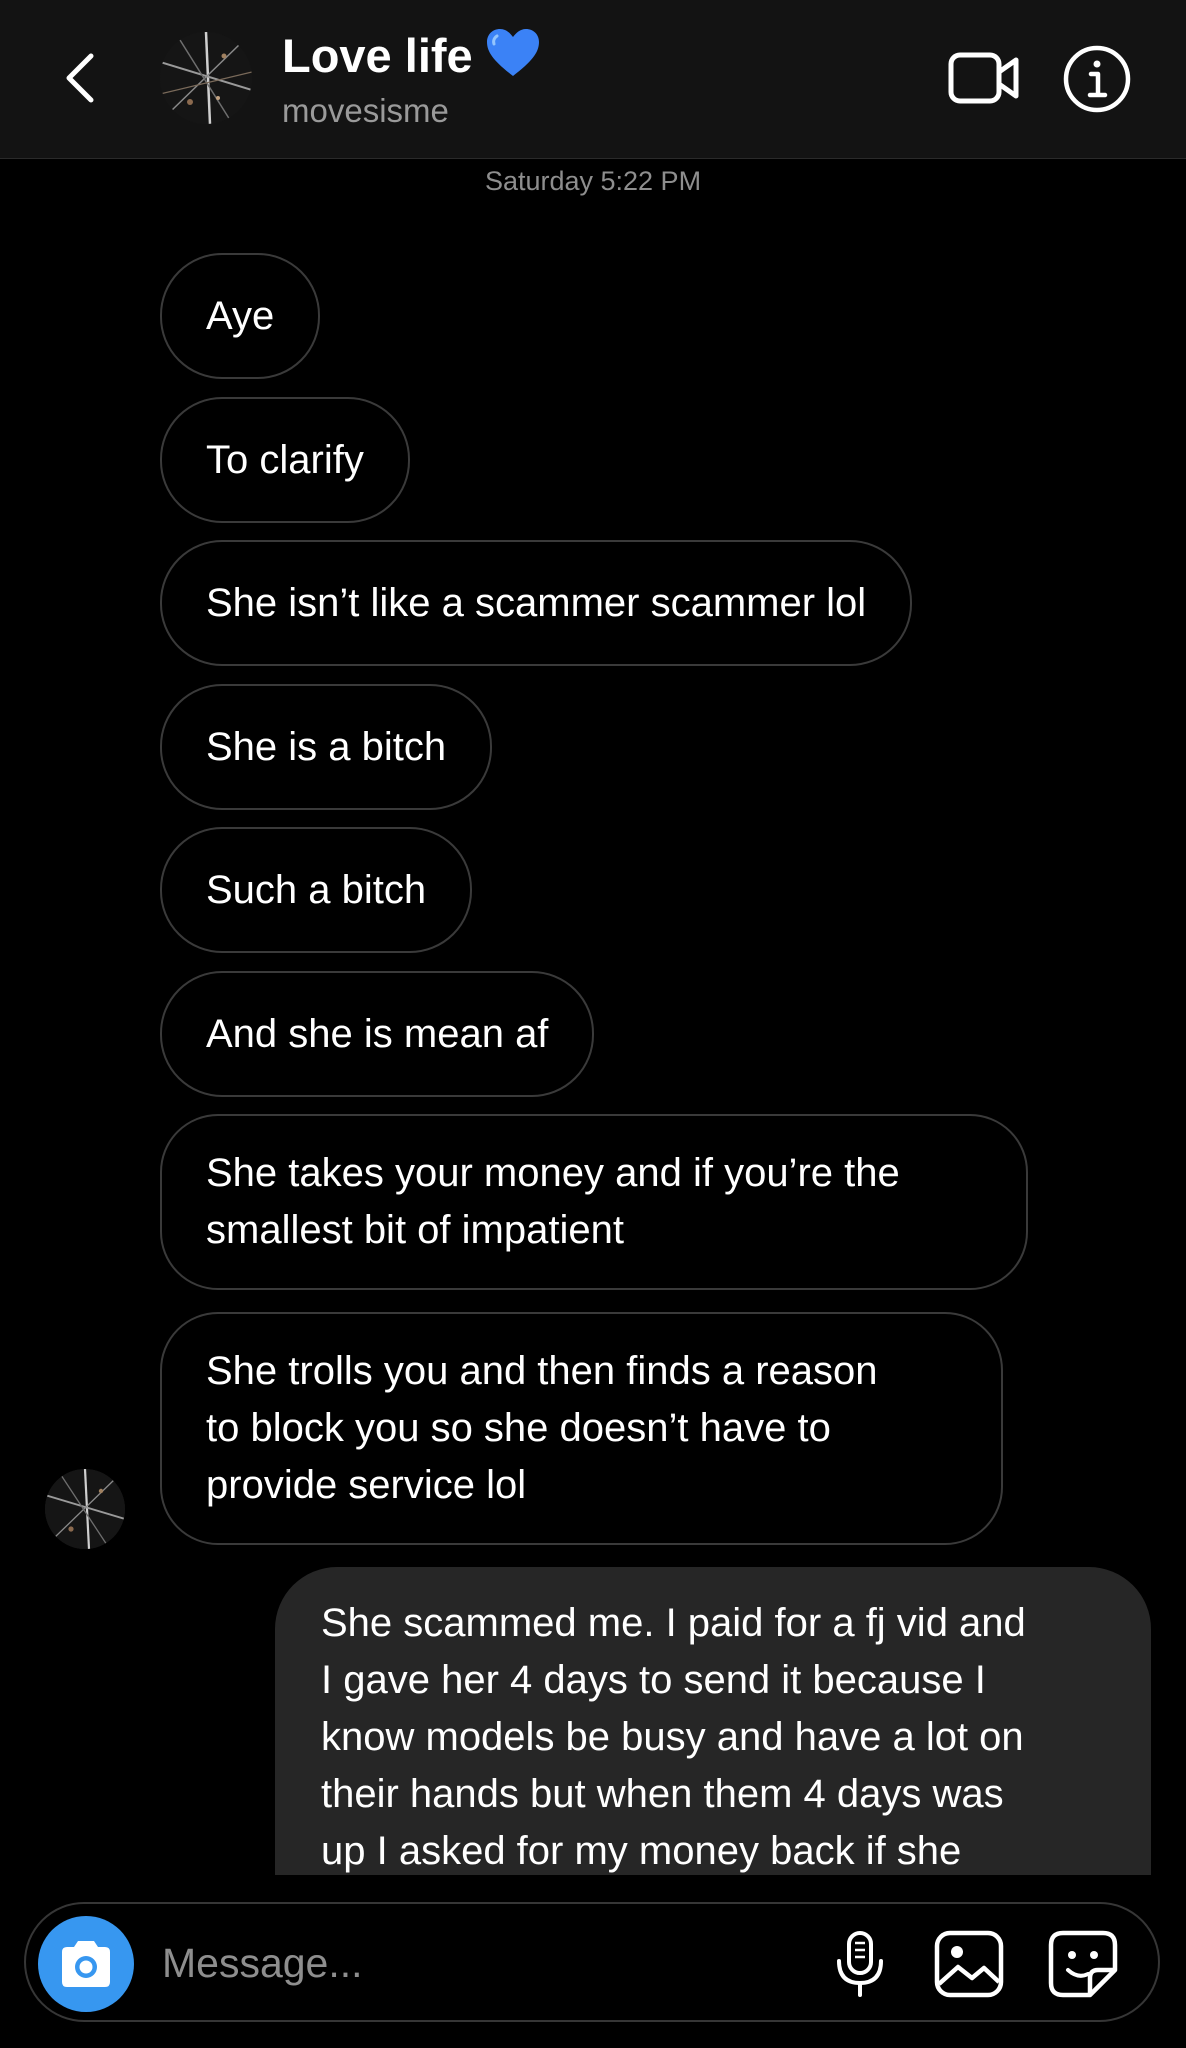  I want to click on contact-username: movesisme, so click(365, 110).